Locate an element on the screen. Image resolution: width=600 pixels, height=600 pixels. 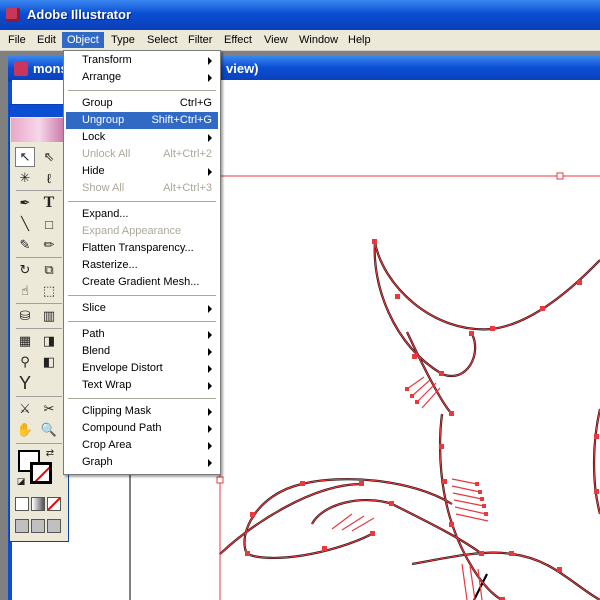
menu-item-slice: Slice is located at coordinates (142, 308).